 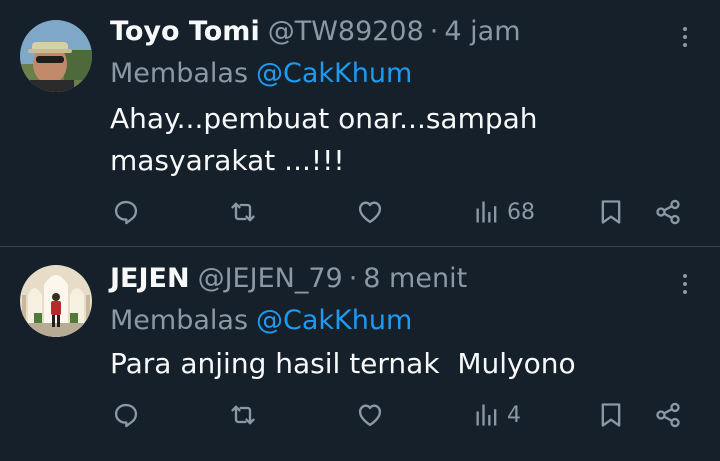 I want to click on tweet-header: Toyo Tomi @TW89208 · 4 jam, so click(x=315, y=33).